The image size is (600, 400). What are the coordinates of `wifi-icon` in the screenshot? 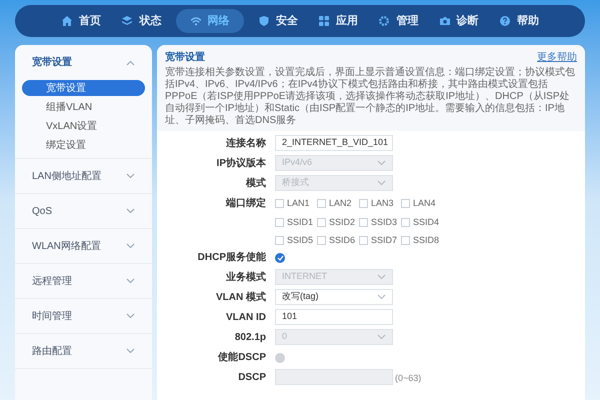 It's located at (196, 21).